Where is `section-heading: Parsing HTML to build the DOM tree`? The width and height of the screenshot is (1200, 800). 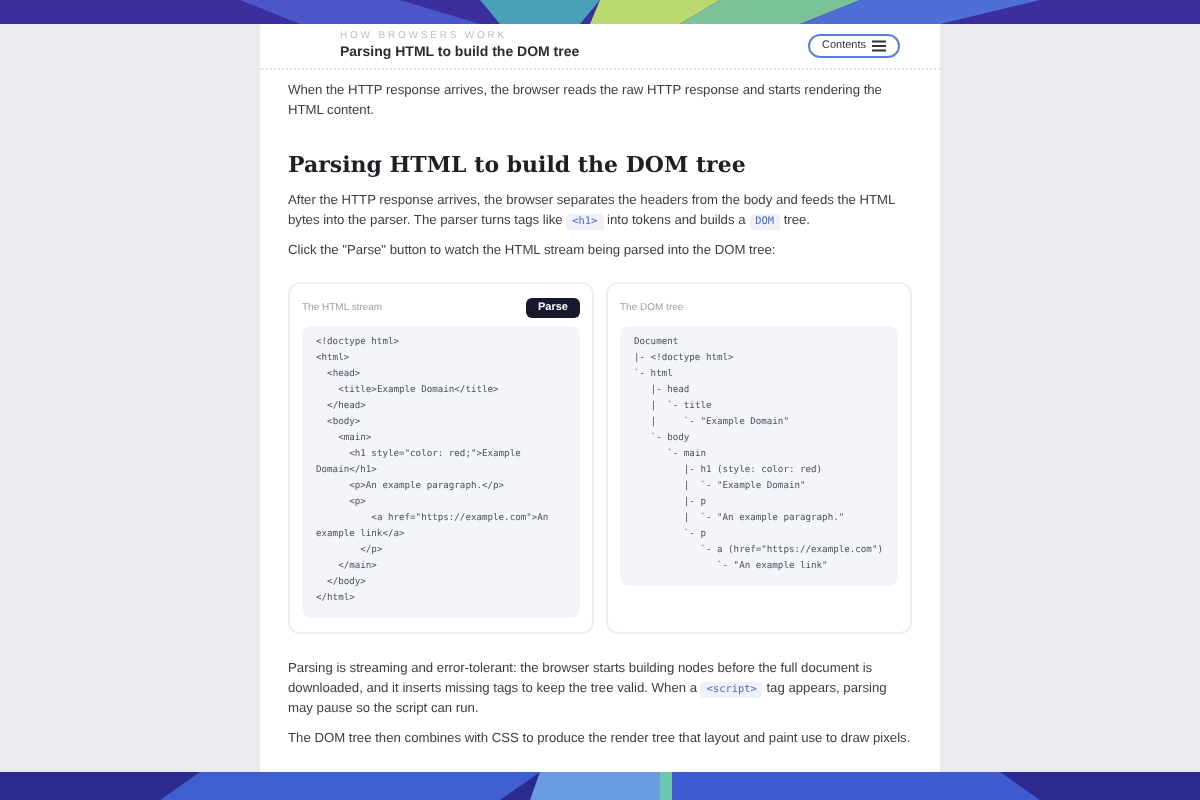 section-heading: Parsing HTML to build the DOM tree is located at coordinates (518, 165).